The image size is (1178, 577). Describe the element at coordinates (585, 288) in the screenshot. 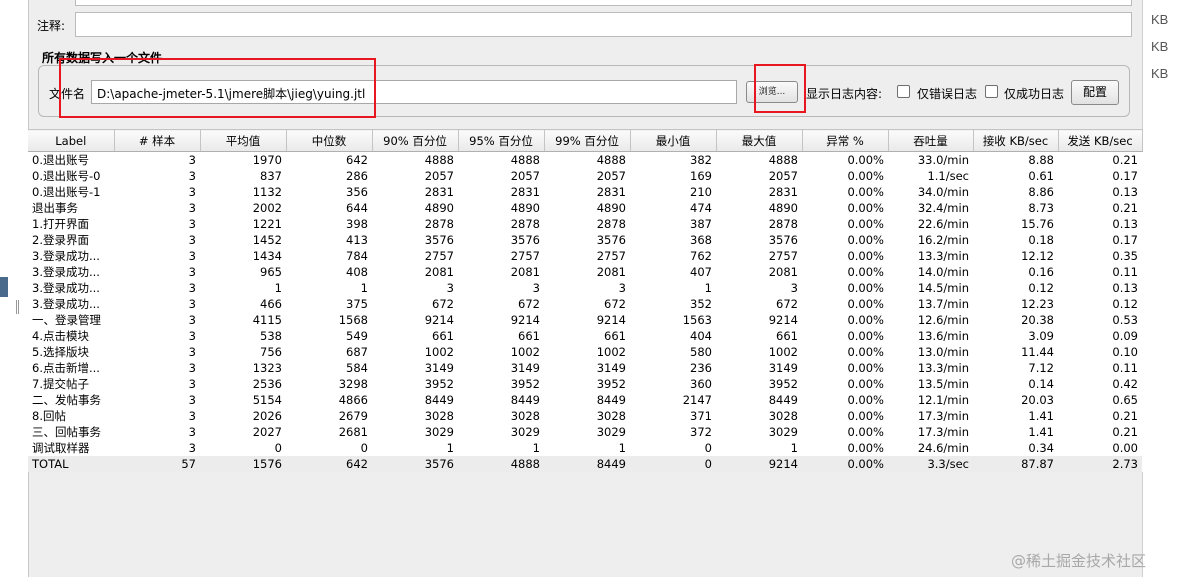

I see `table-row: 3.登录成功... 3 1 1 3 3 3 1 3 0.00% 14.5/min 0.12 0.13` at that location.